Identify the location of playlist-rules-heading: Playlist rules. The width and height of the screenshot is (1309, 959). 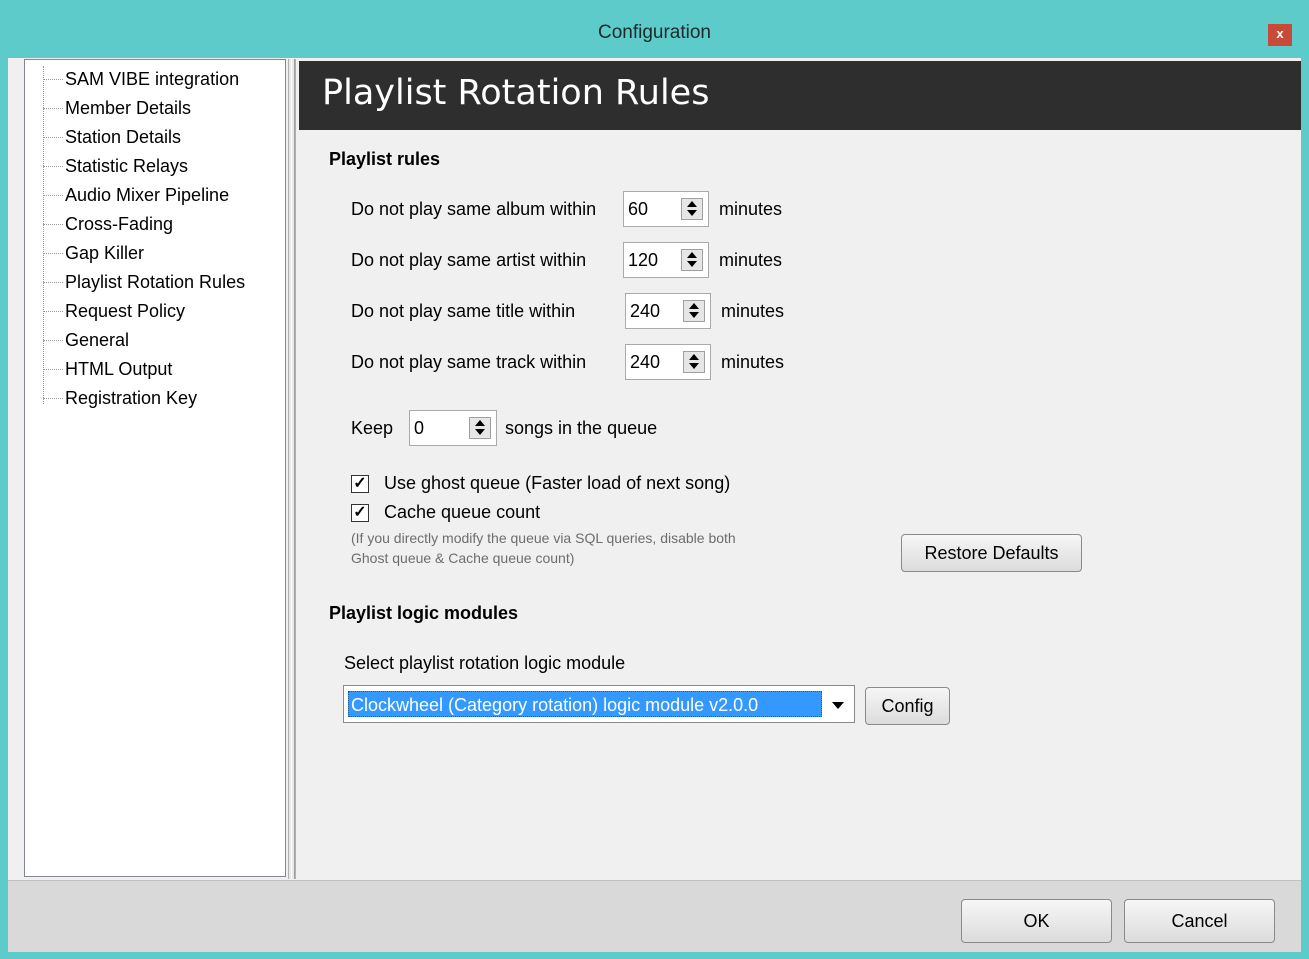
(385, 159).